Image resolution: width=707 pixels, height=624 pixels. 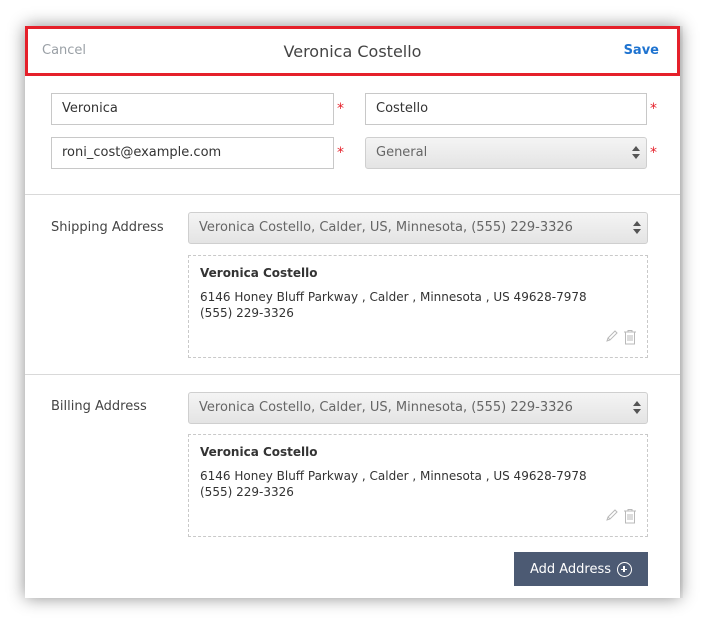 What do you see at coordinates (247, 492) in the screenshot?
I see `billing-address-phone: (555) 229-3326` at bounding box center [247, 492].